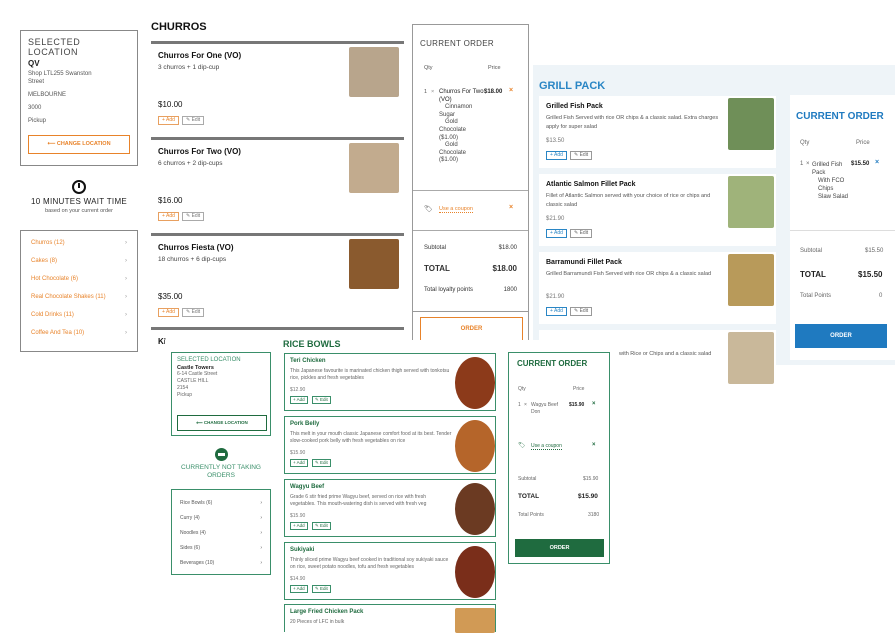 The width and height of the screenshot is (895, 633). What do you see at coordinates (808, 164) in the screenshot?
I see `multiply-sign: ×` at bounding box center [808, 164].